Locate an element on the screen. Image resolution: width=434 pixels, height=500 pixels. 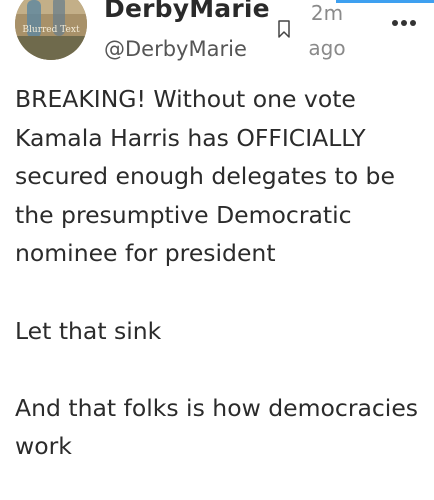
avatar-caption: Blurred Text is located at coordinates (51, 30).